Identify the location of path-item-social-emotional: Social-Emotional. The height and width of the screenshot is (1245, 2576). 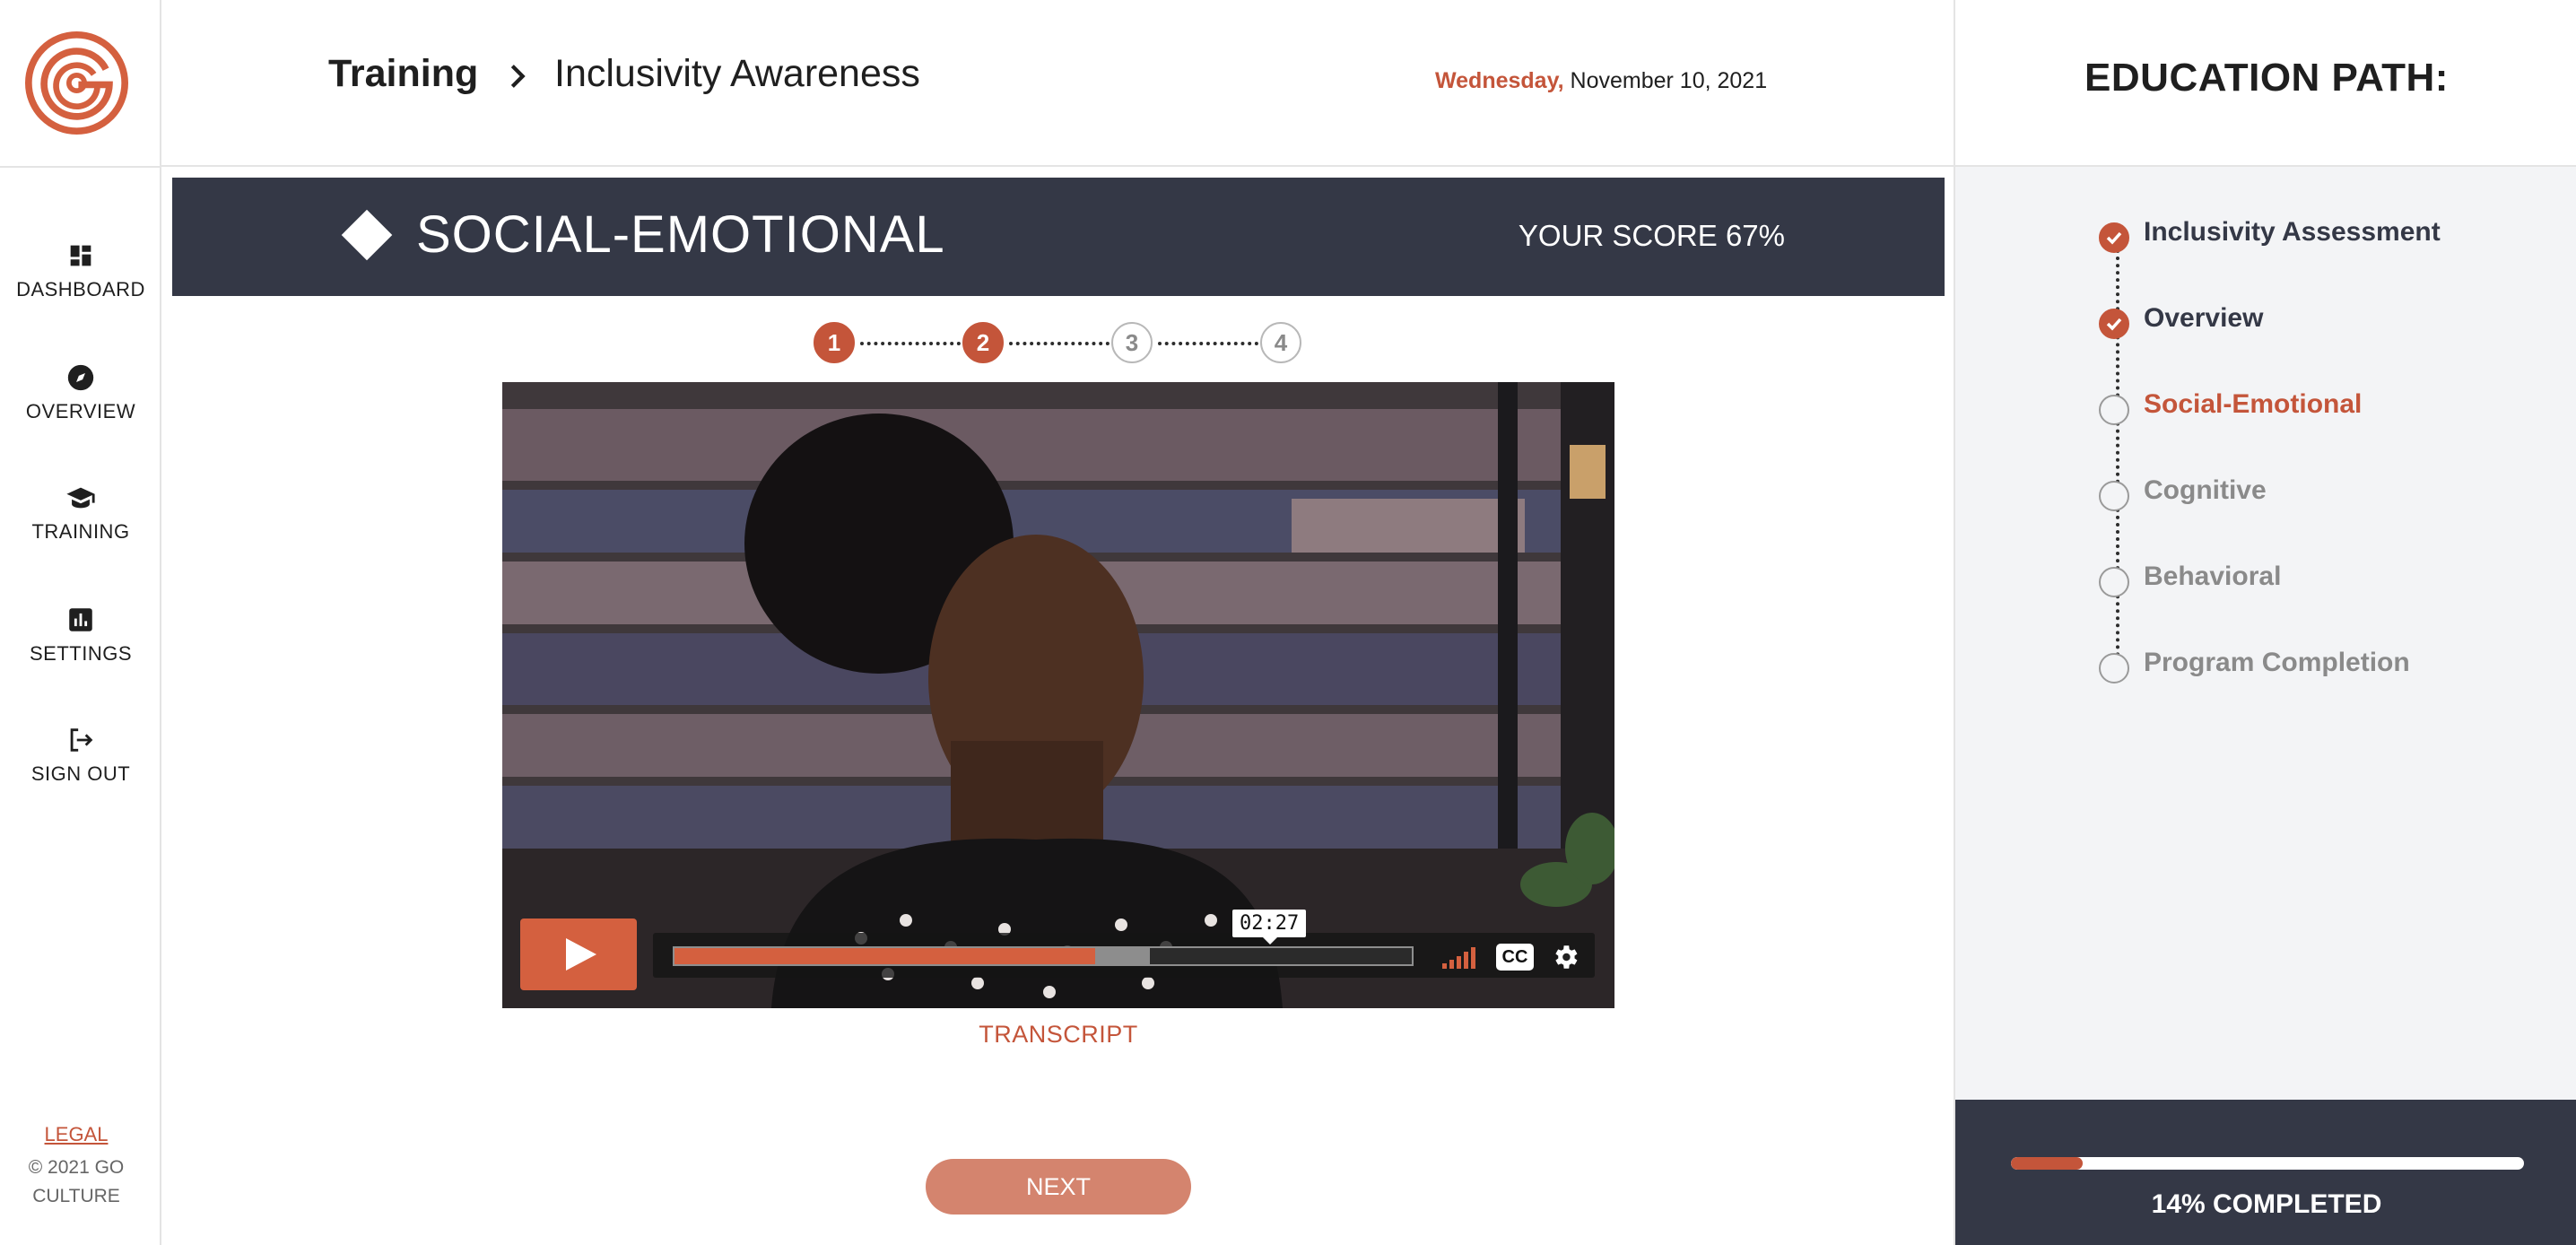
(2323, 407).